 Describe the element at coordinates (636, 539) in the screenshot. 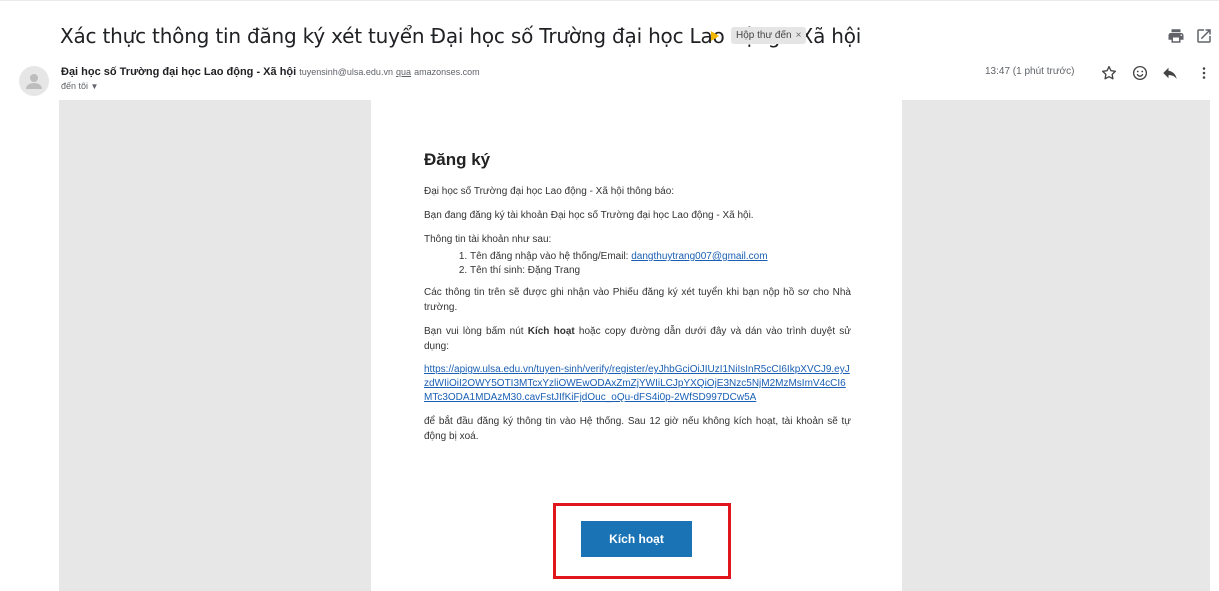

I see `activate-button: Kích hoạt` at that location.